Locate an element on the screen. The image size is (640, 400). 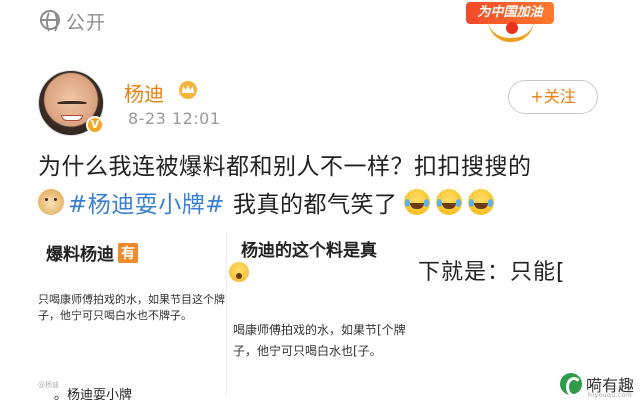
verified-badge-icon: V is located at coordinates (95, 125).